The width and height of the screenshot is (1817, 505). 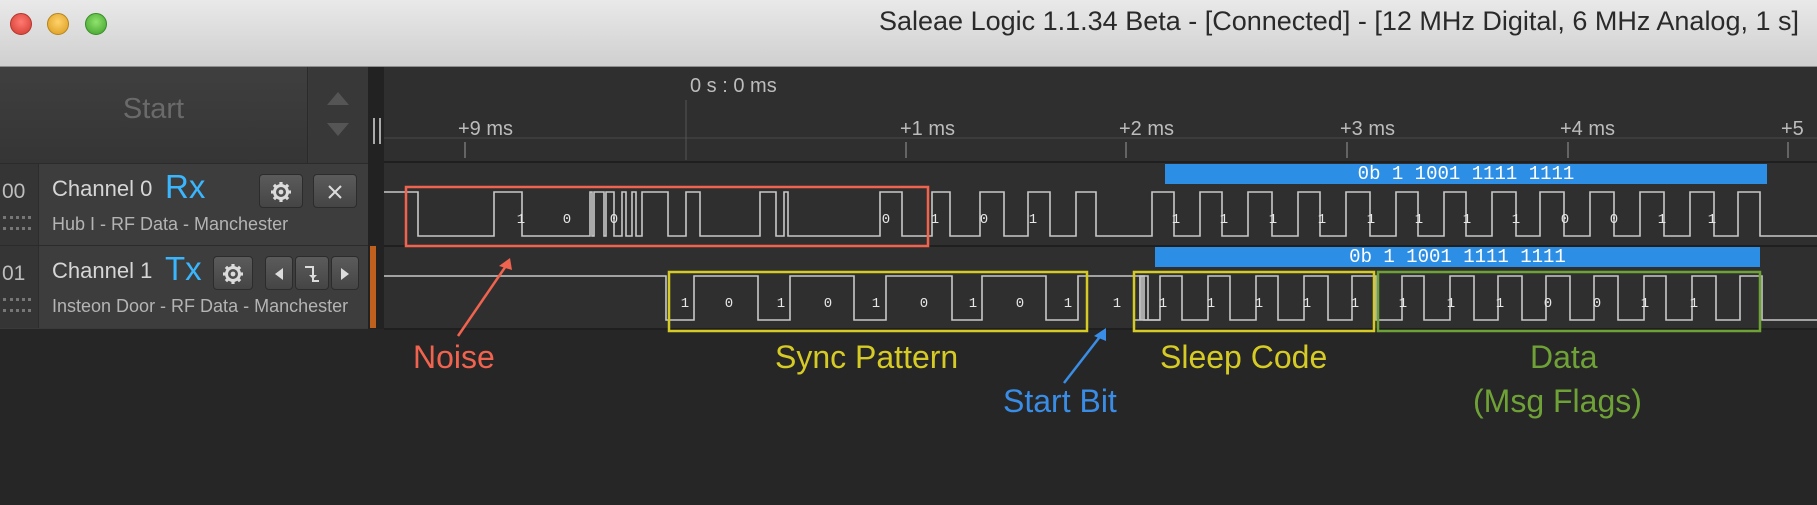 What do you see at coordinates (338, 98) in the screenshot?
I see `chevron-up-icon` at bounding box center [338, 98].